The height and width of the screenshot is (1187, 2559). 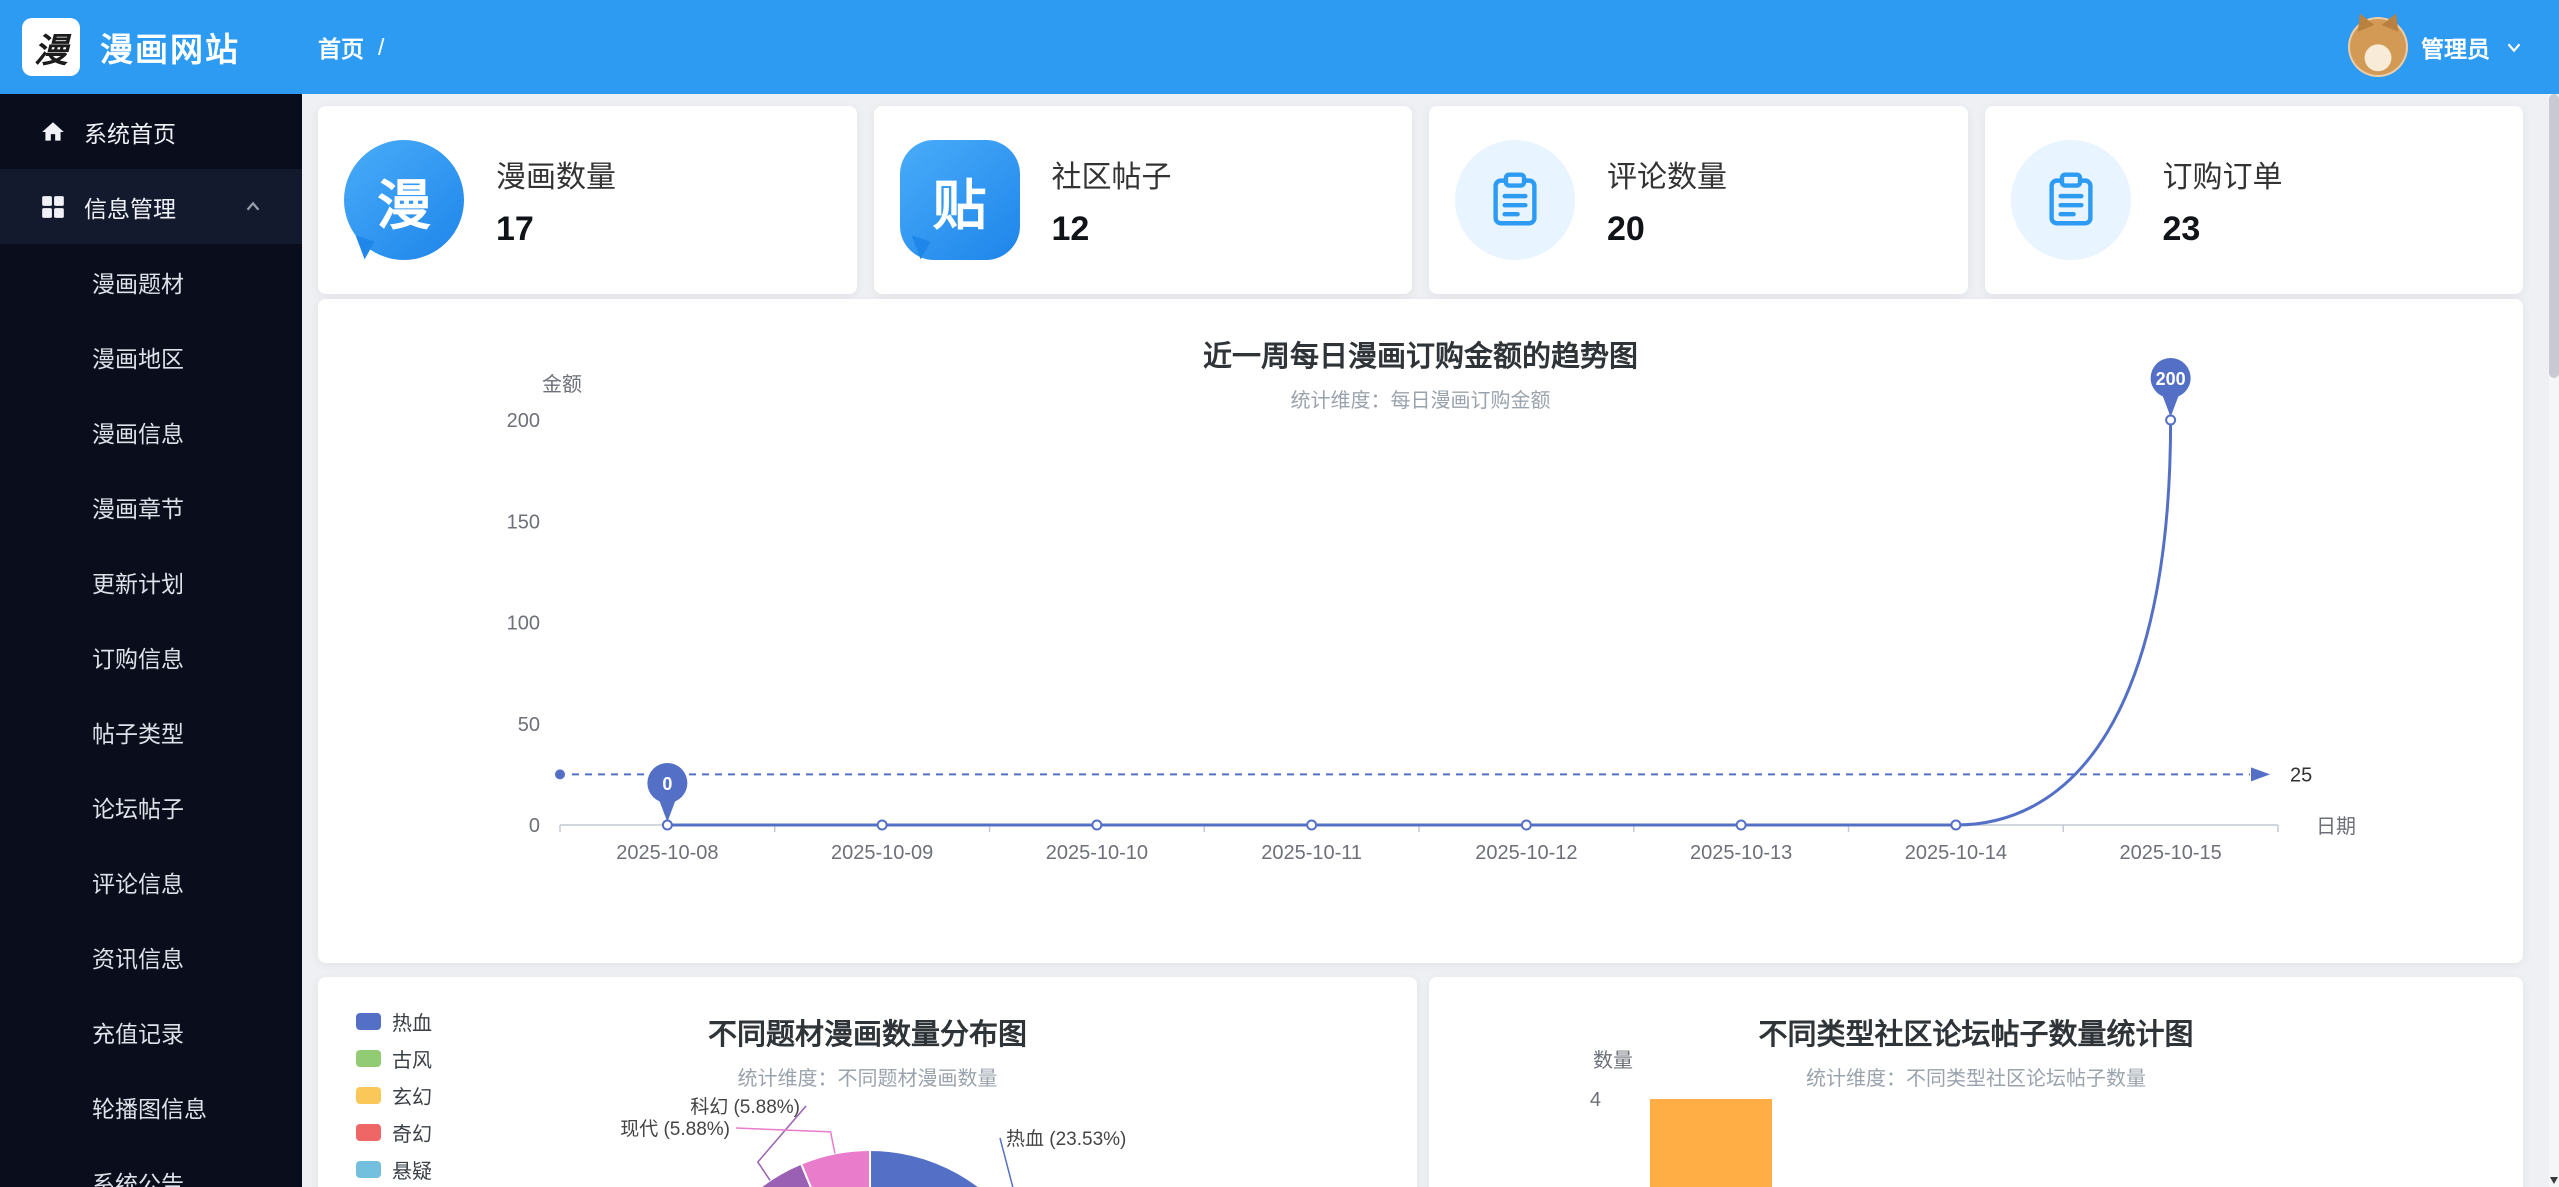 What do you see at coordinates (523, 522) in the screenshot?
I see `svg-text: 150` at bounding box center [523, 522].